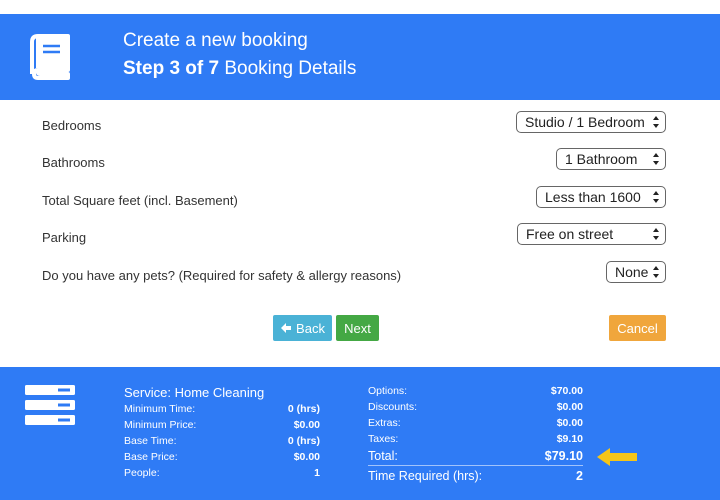 The height and width of the screenshot is (500, 720). Describe the element at coordinates (64, 237) in the screenshot. I see `parking-label: Parking` at that location.